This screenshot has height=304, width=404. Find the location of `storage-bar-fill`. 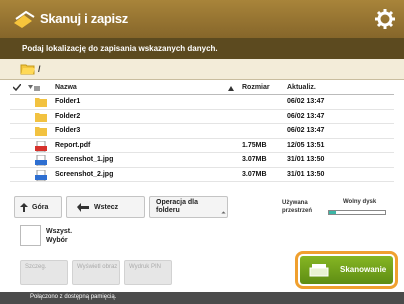

storage-bar-fill is located at coordinates (332, 212).